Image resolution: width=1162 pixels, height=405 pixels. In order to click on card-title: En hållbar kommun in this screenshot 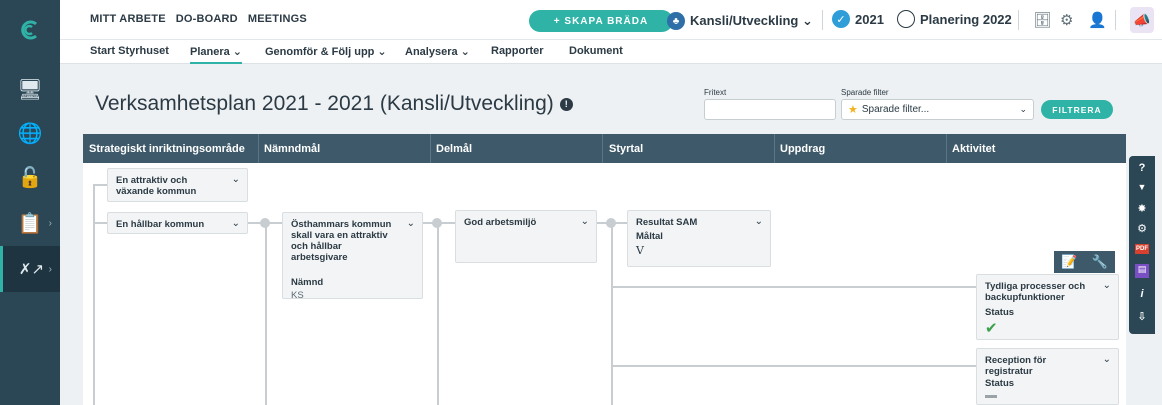, I will do `click(160, 224)`.